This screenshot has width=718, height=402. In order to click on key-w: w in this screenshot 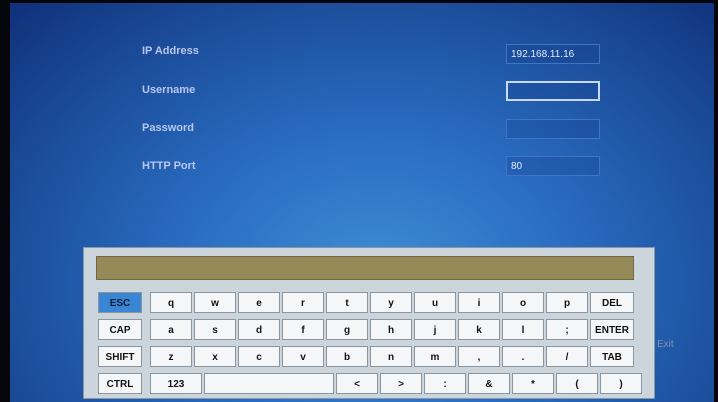, I will do `click(215, 302)`.